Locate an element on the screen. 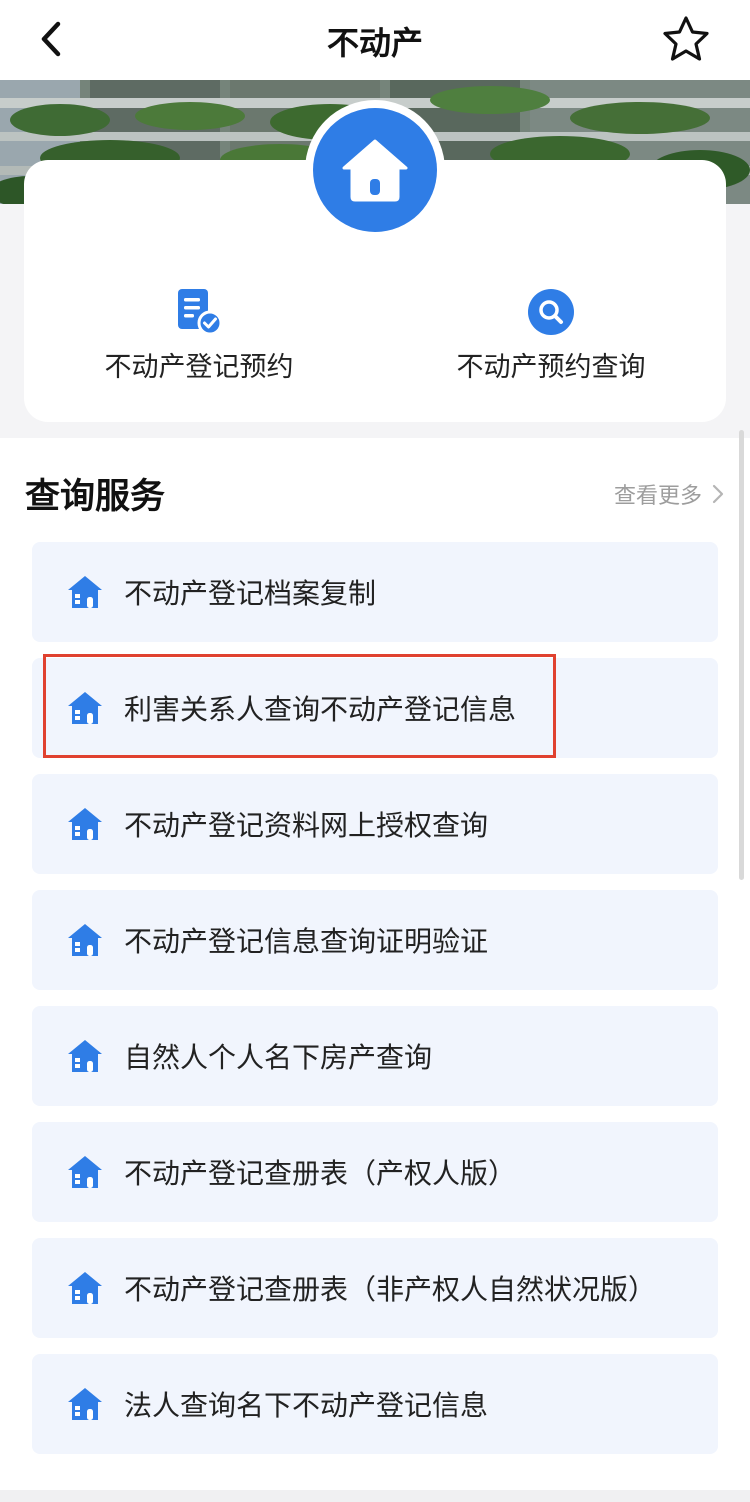 The width and height of the screenshot is (750, 1502). service-item: 不动产登记档案复制 is located at coordinates (375, 592).